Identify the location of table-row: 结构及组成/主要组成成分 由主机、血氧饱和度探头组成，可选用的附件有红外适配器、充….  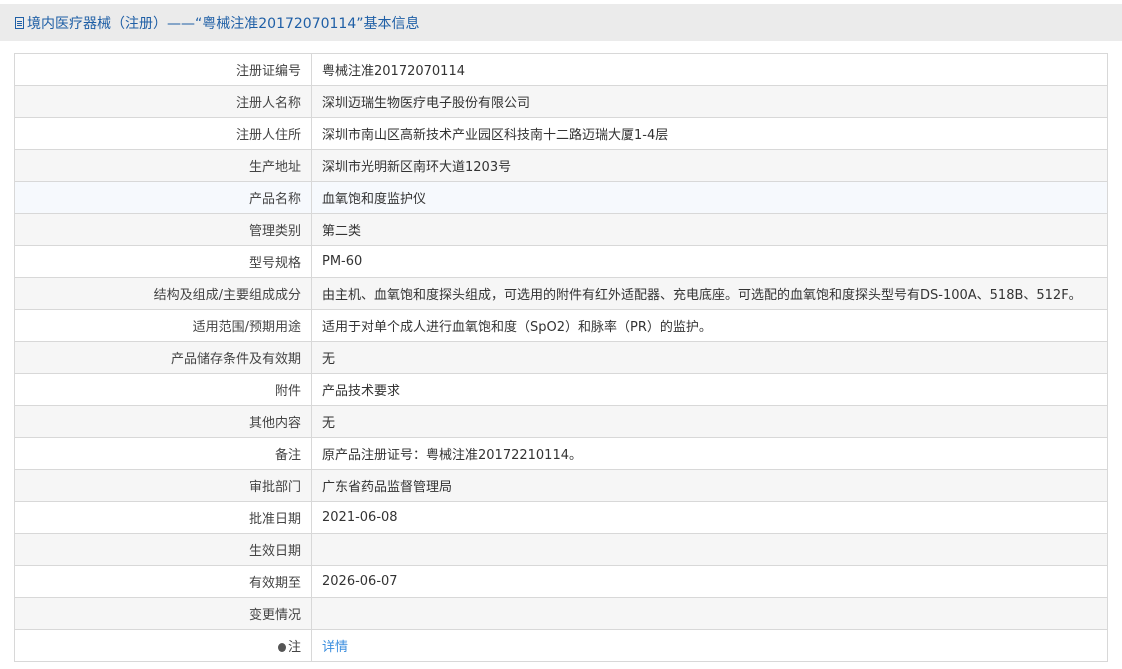
(561, 293).